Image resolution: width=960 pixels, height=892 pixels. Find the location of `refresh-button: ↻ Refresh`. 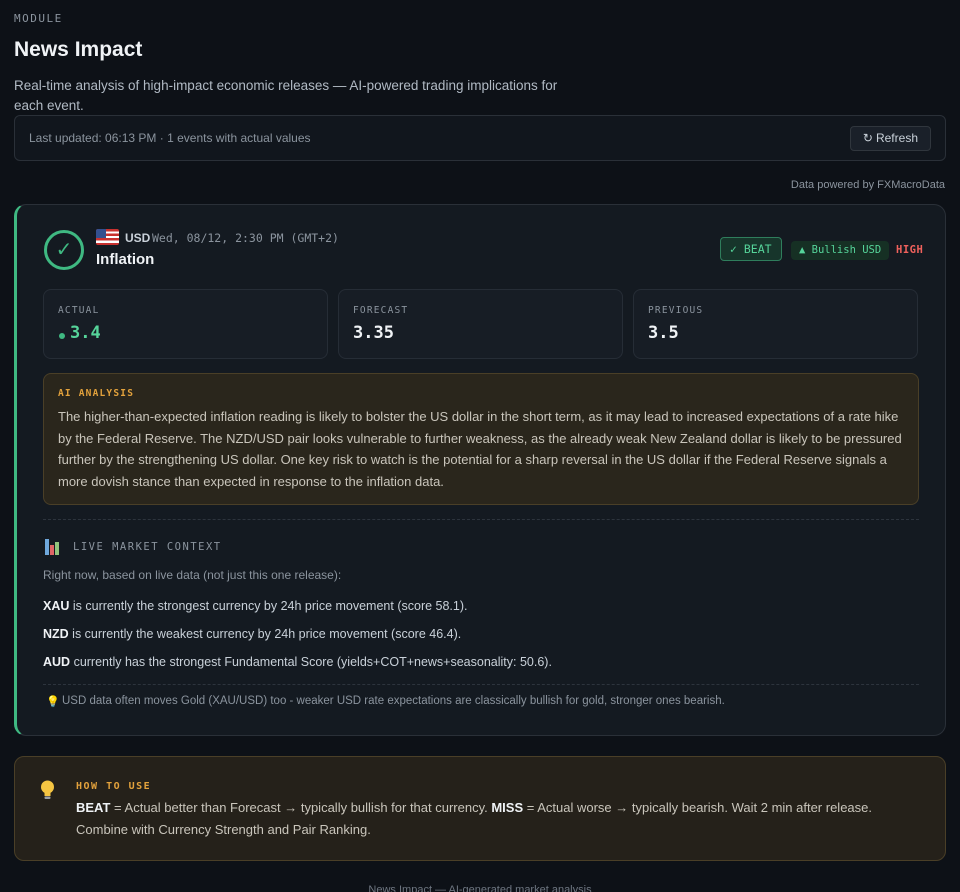

refresh-button: ↻ Refresh is located at coordinates (890, 138).